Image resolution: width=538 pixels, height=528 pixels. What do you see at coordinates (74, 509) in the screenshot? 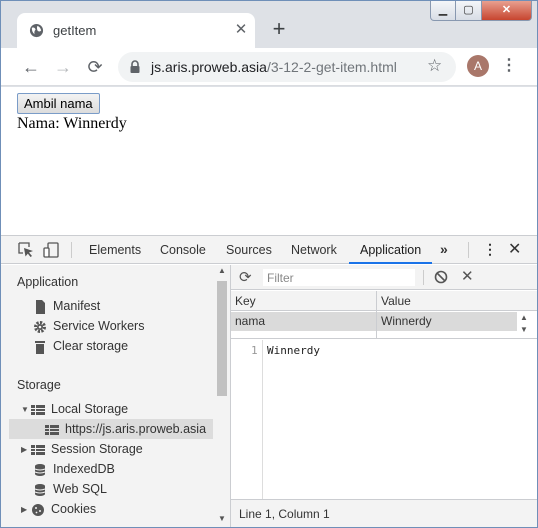
I see `sidebar-item-label: Cookies` at bounding box center [74, 509].